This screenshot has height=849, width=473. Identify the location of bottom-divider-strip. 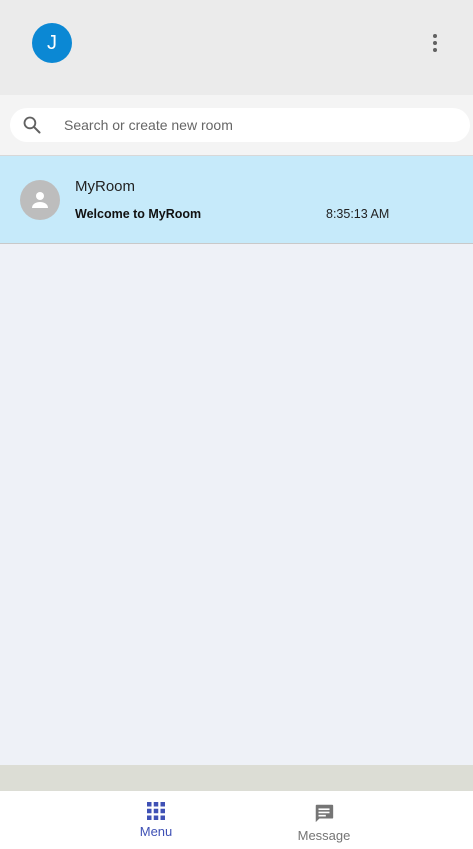
(236, 778).